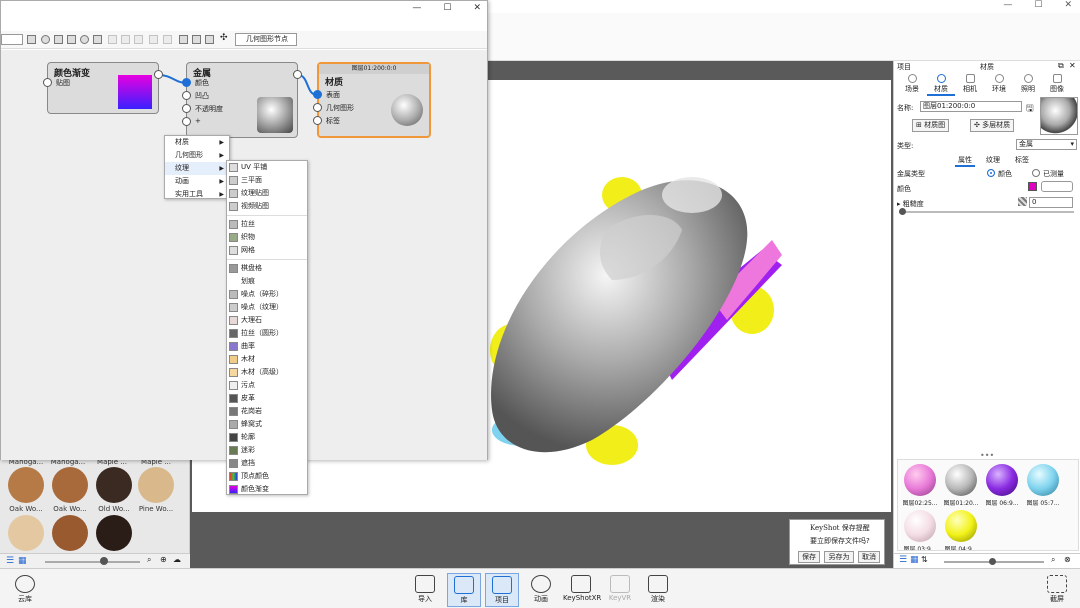  I want to click on texture-item: 蜂窝式, so click(267, 424).